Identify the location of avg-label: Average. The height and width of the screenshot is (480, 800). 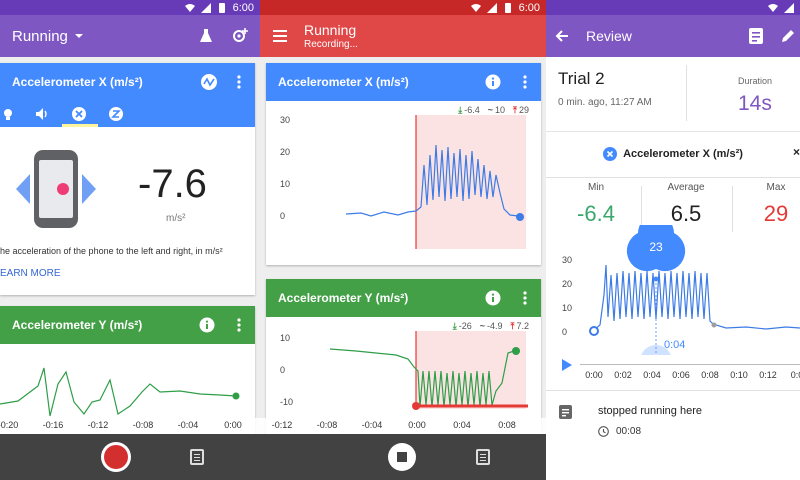
(686, 187).